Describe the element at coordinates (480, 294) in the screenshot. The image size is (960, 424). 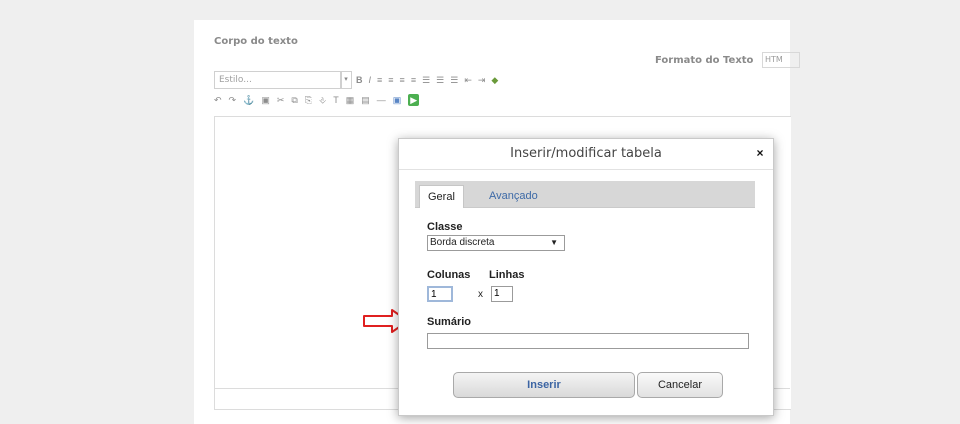
I see `dimension-separator: x` at that location.